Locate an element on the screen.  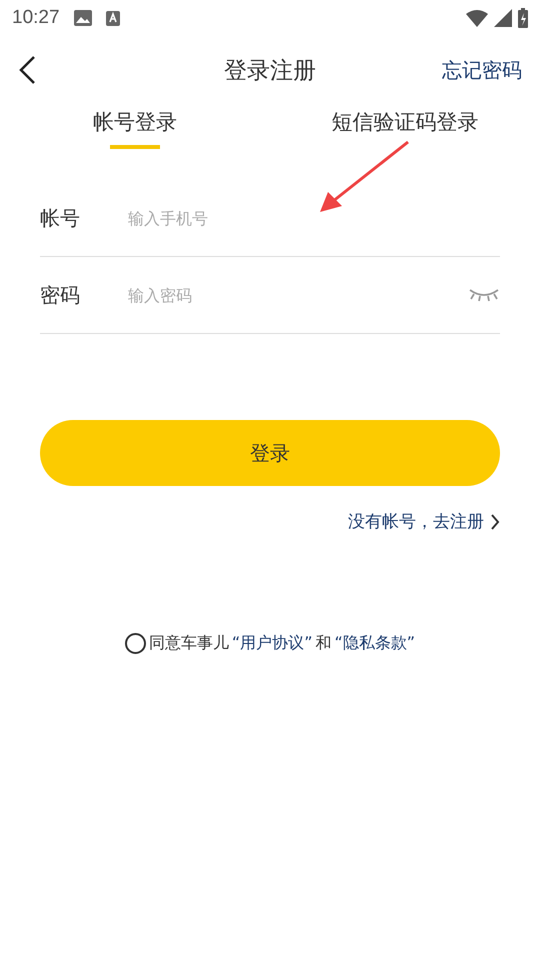
field-label: 帐号 is located at coordinates (60, 218).